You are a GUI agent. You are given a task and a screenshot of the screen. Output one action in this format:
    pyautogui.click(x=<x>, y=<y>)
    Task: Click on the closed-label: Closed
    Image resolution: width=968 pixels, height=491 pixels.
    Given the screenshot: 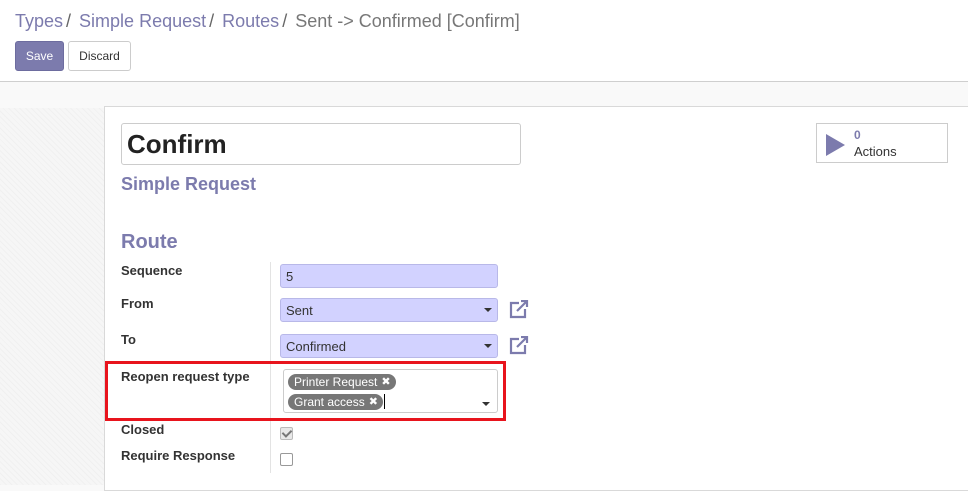 What is the action you would take?
    pyautogui.click(x=143, y=429)
    